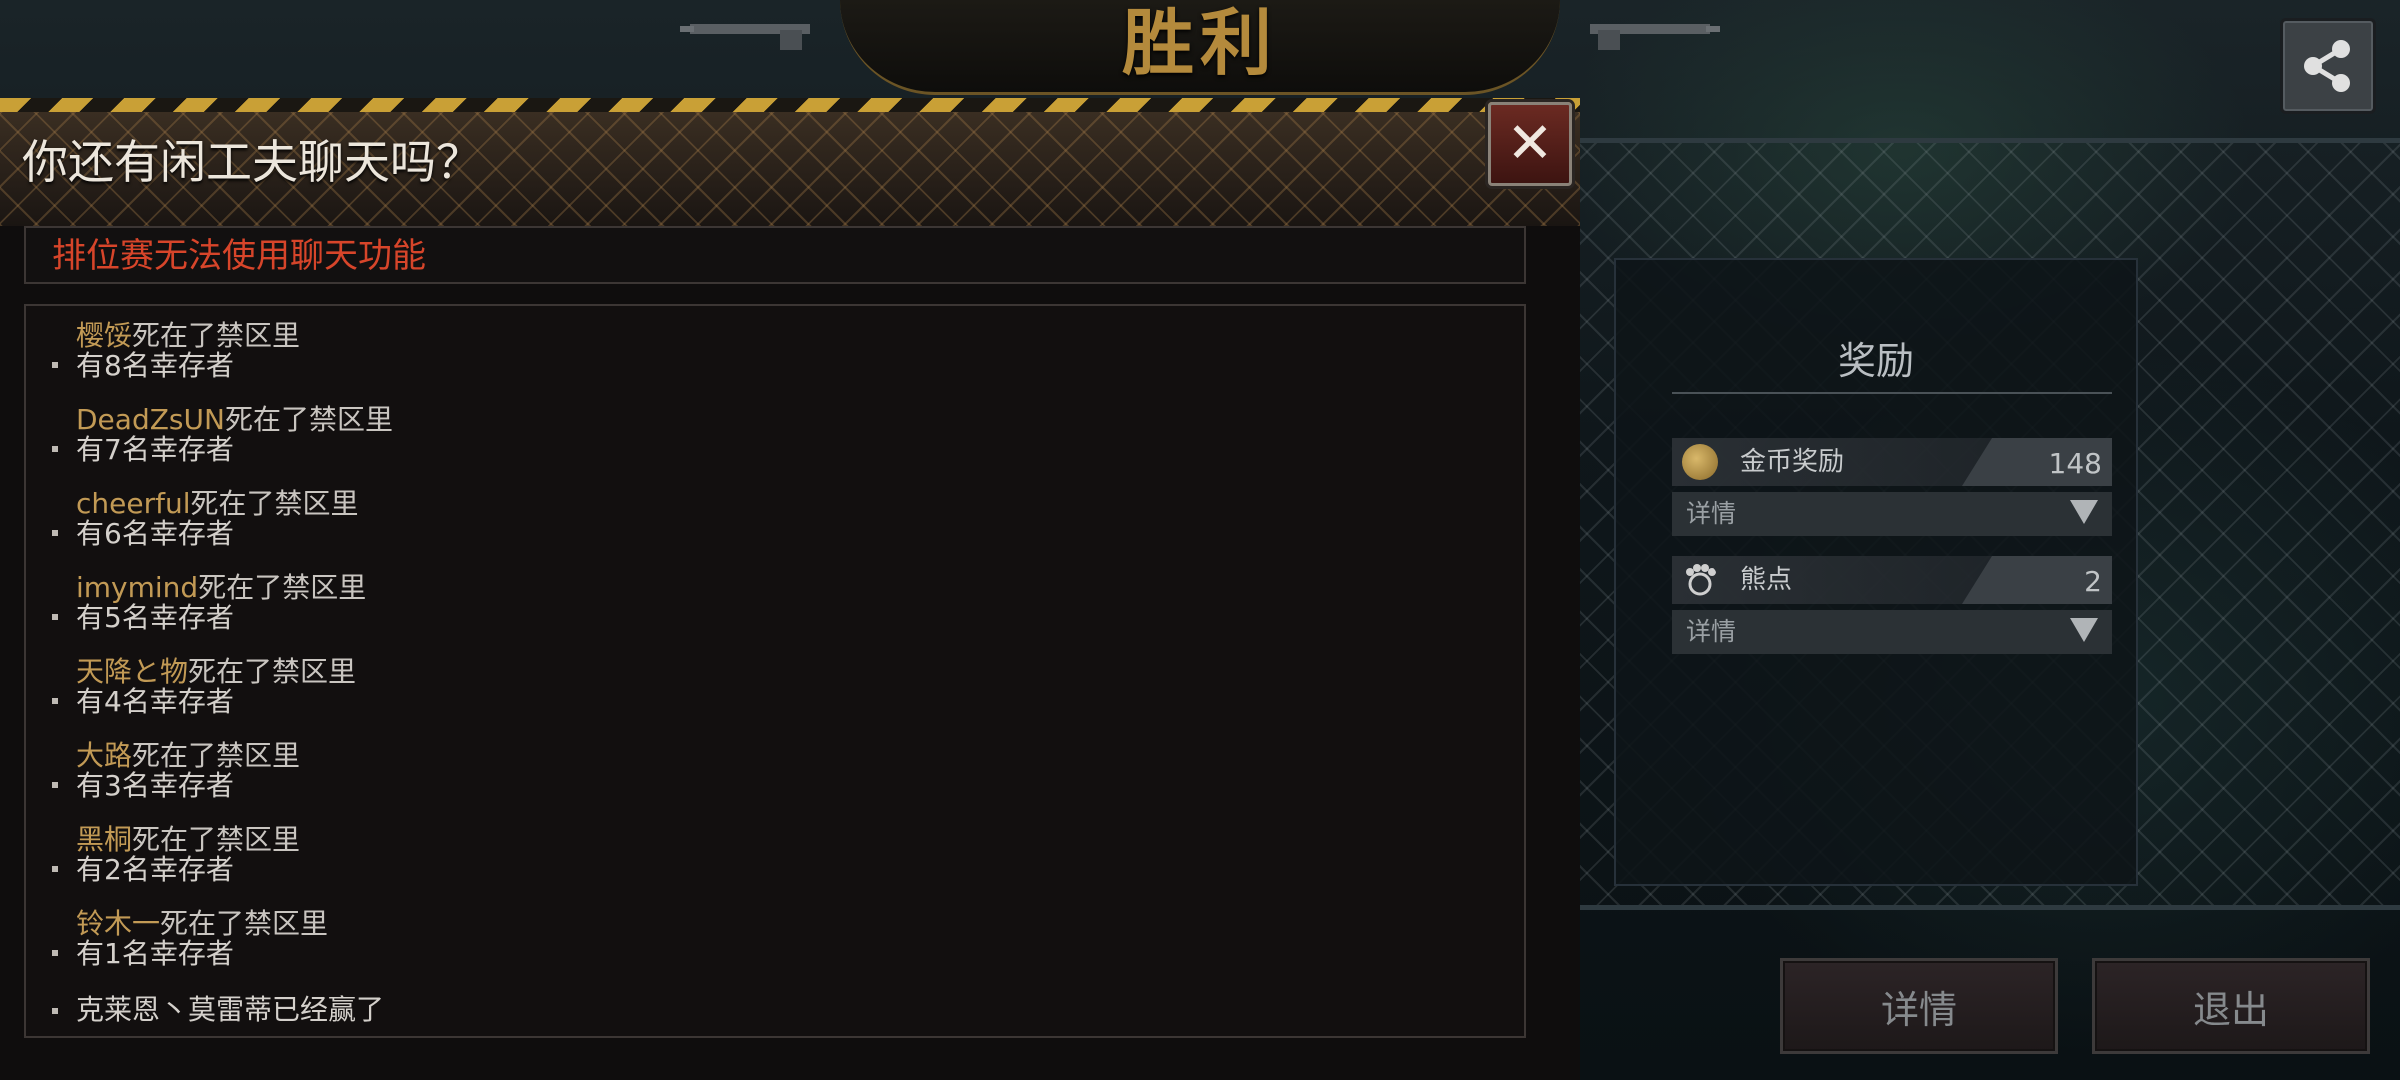  Describe the element at coordinates (118, 923) in the screenshot. I see `player-name: 铃木一` at that location.